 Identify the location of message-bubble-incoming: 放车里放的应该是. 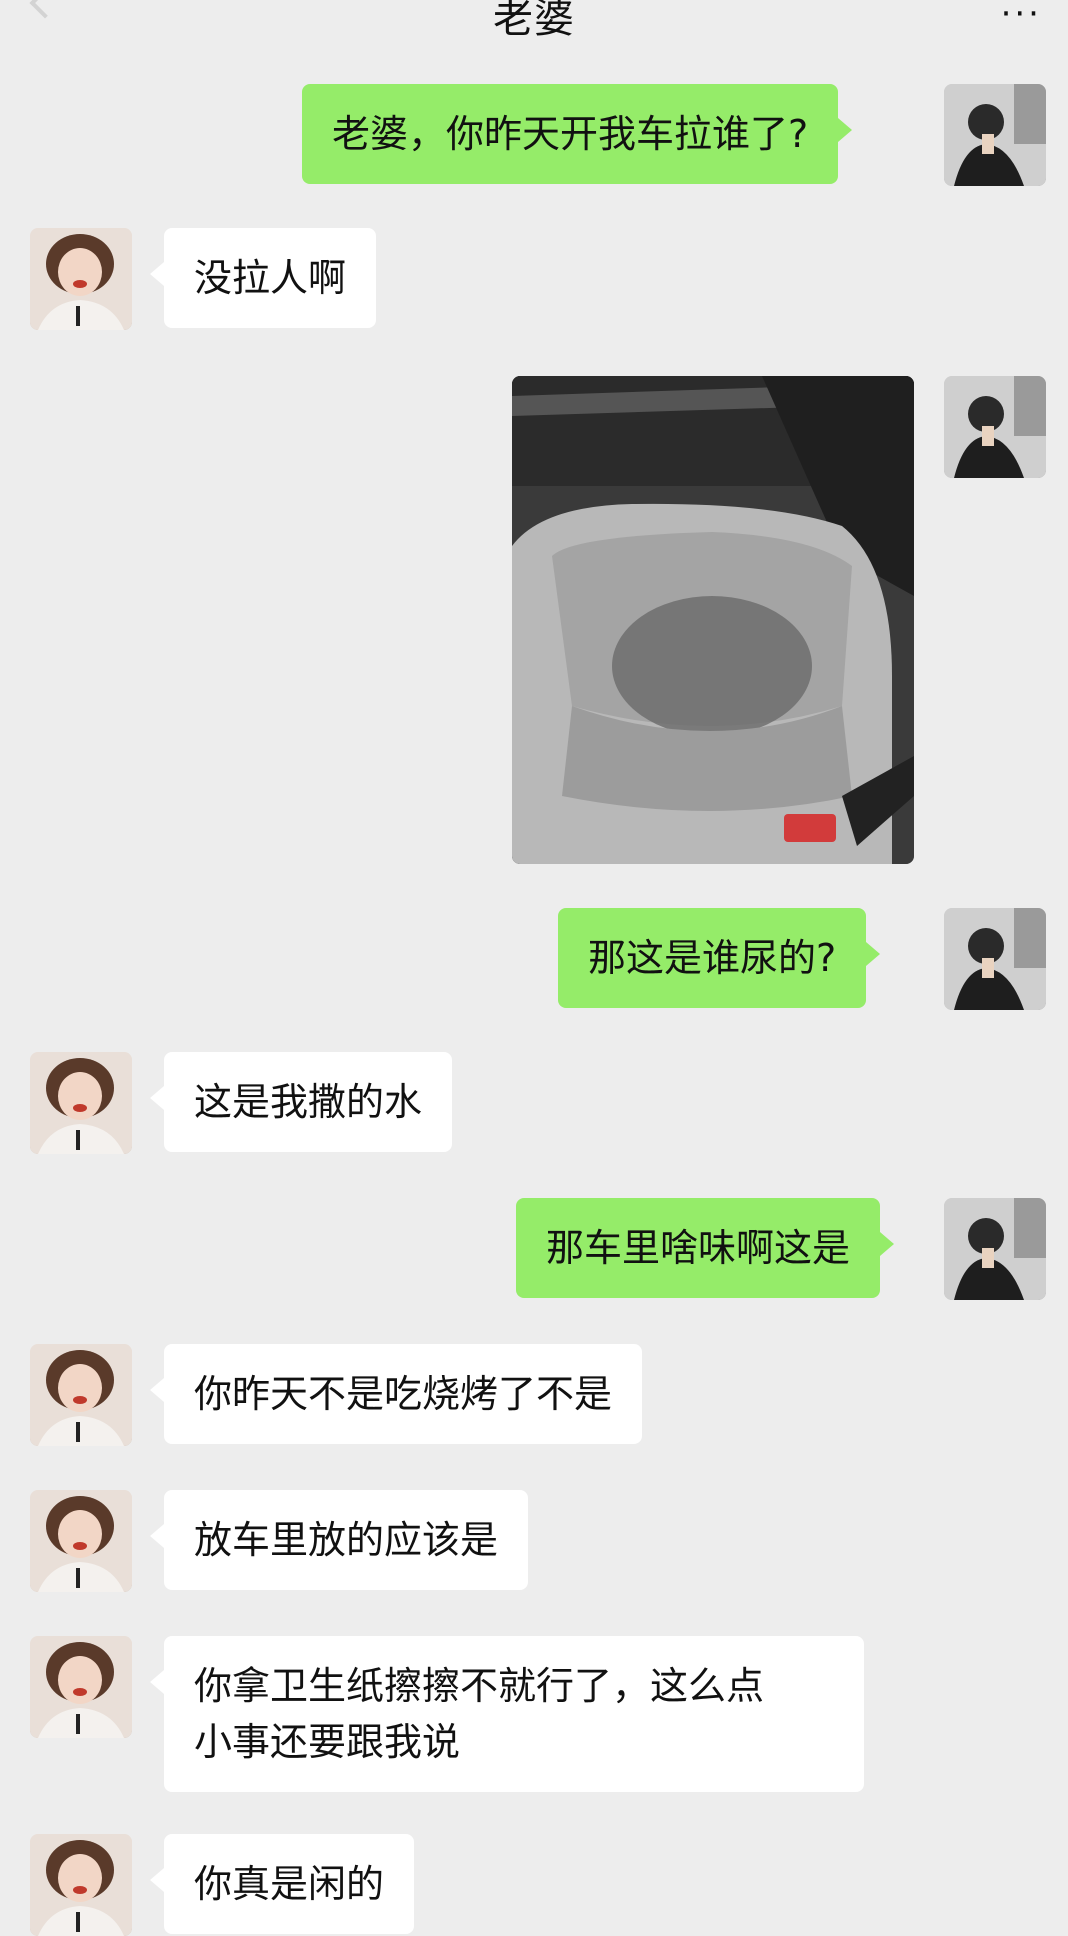
(339, 1540).